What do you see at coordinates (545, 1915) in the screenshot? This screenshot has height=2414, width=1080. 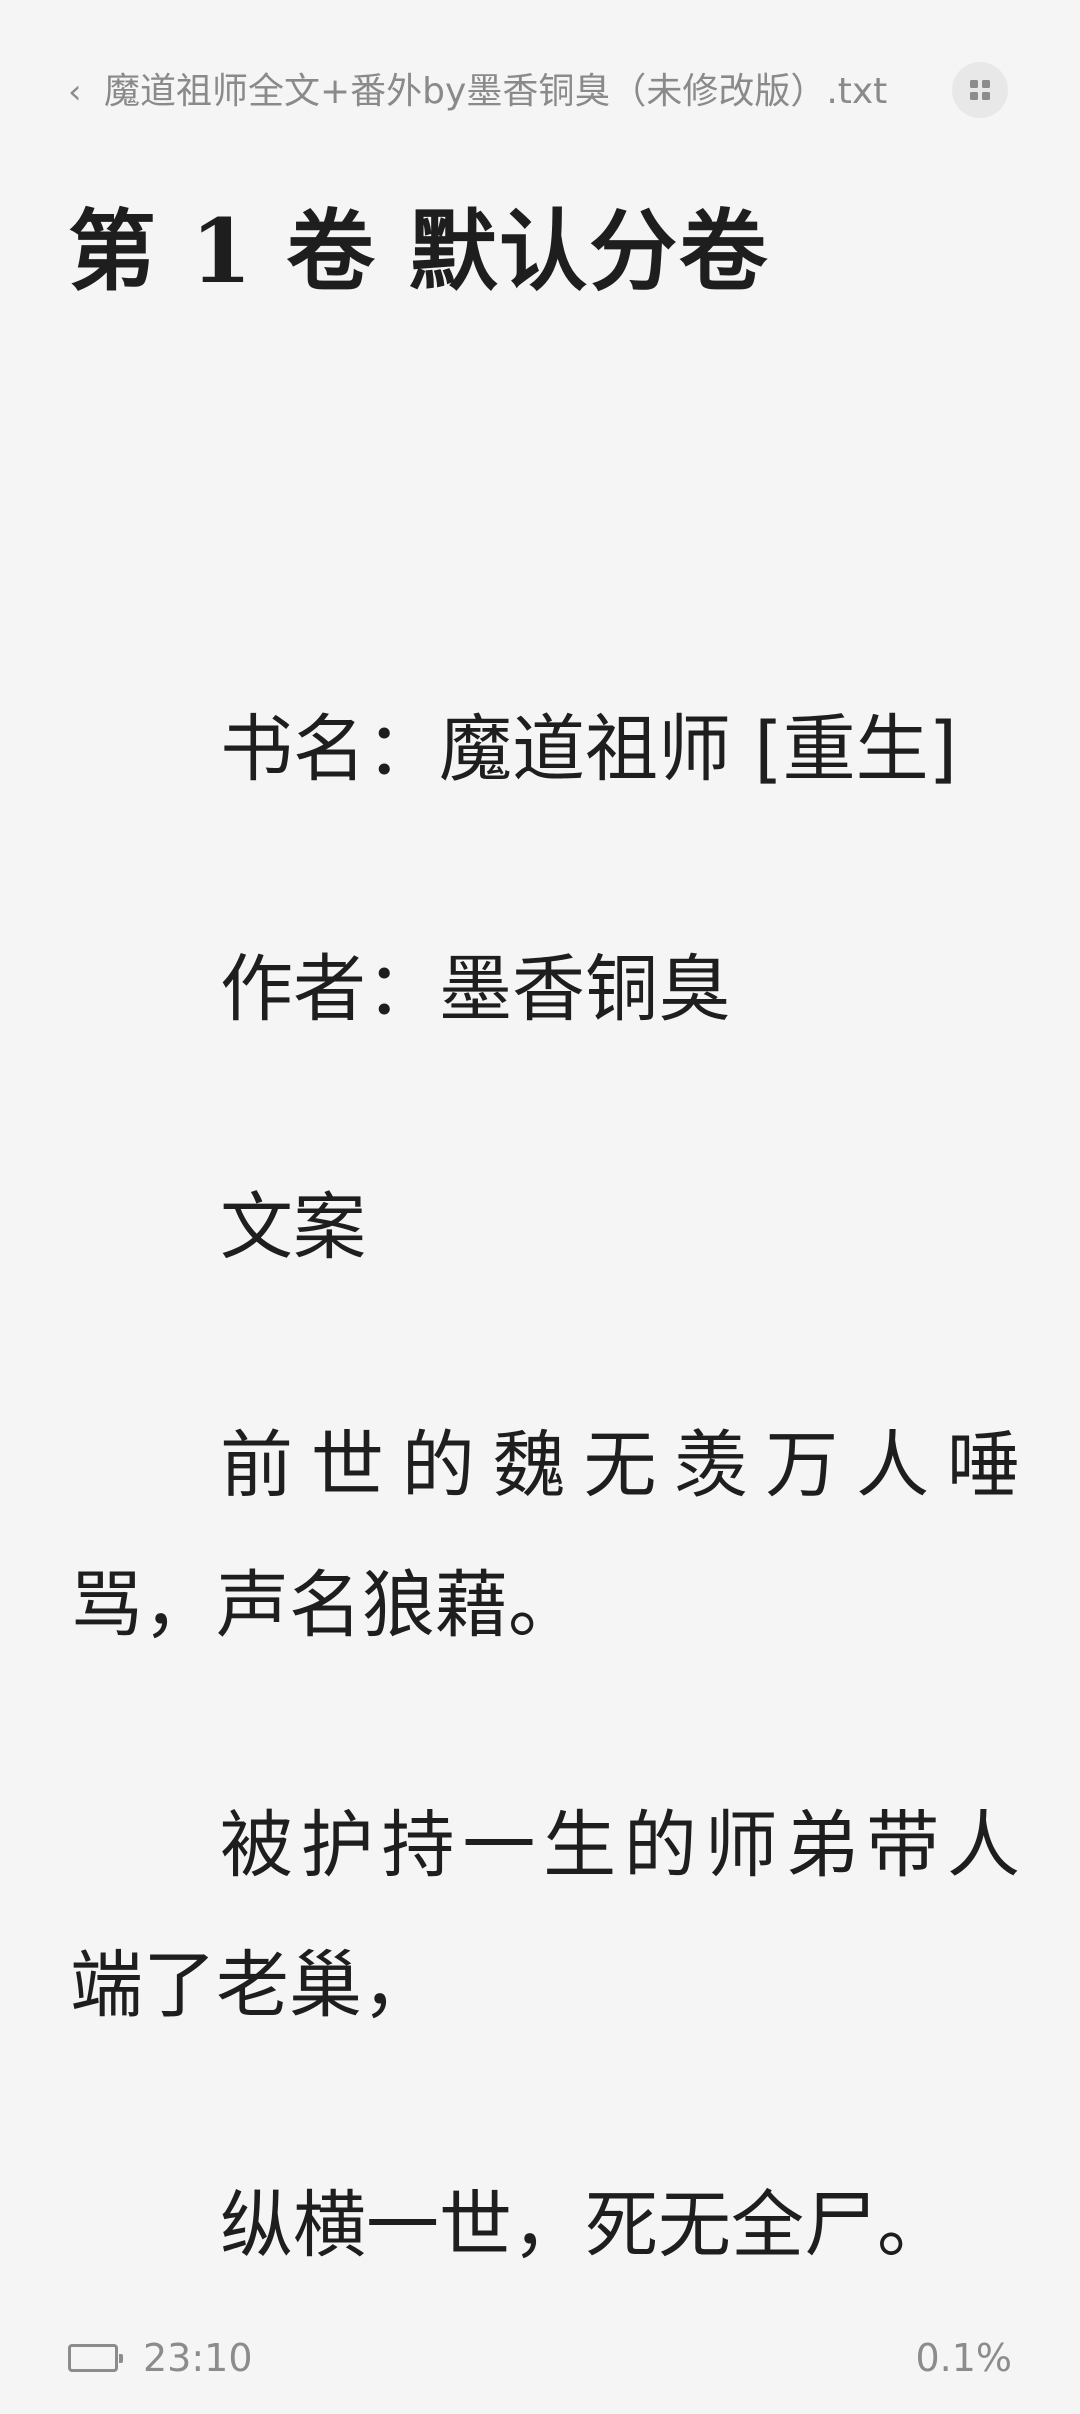 I see `paragraph-synopsis-2: 被护持一生的师弟带人端了老巢，` at bounding box center [545, 1915].